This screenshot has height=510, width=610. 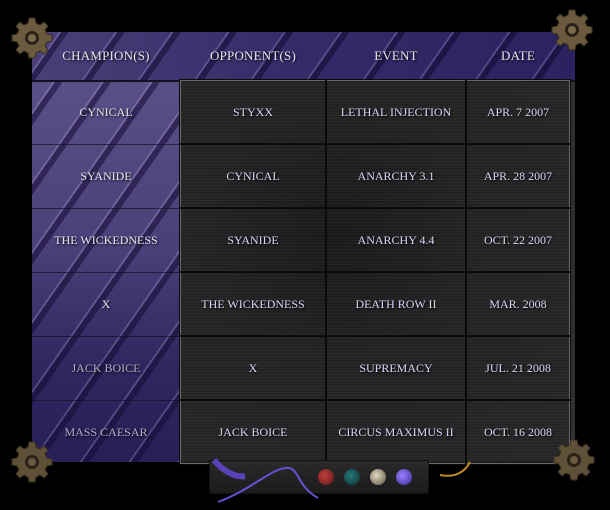 I want to click on champion-cell: MASS CAESAR, so click(x=106, y=432).